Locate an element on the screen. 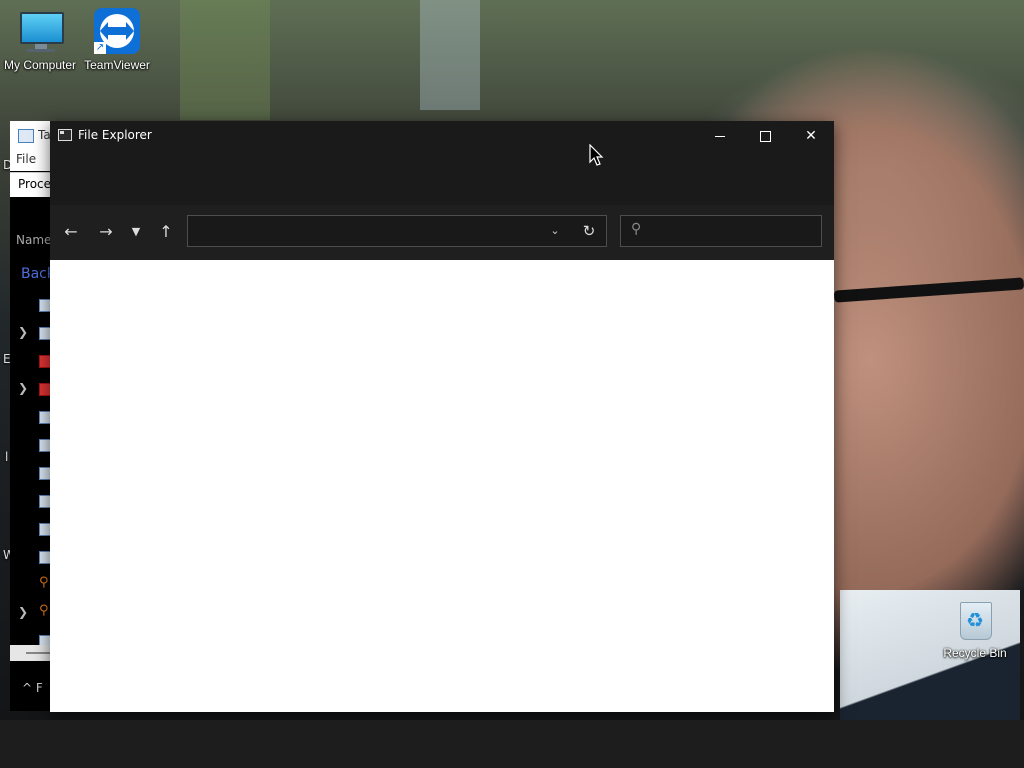 This screenshot has height=768, width=1024. back-button: ← is located at coordinates (71, 232).